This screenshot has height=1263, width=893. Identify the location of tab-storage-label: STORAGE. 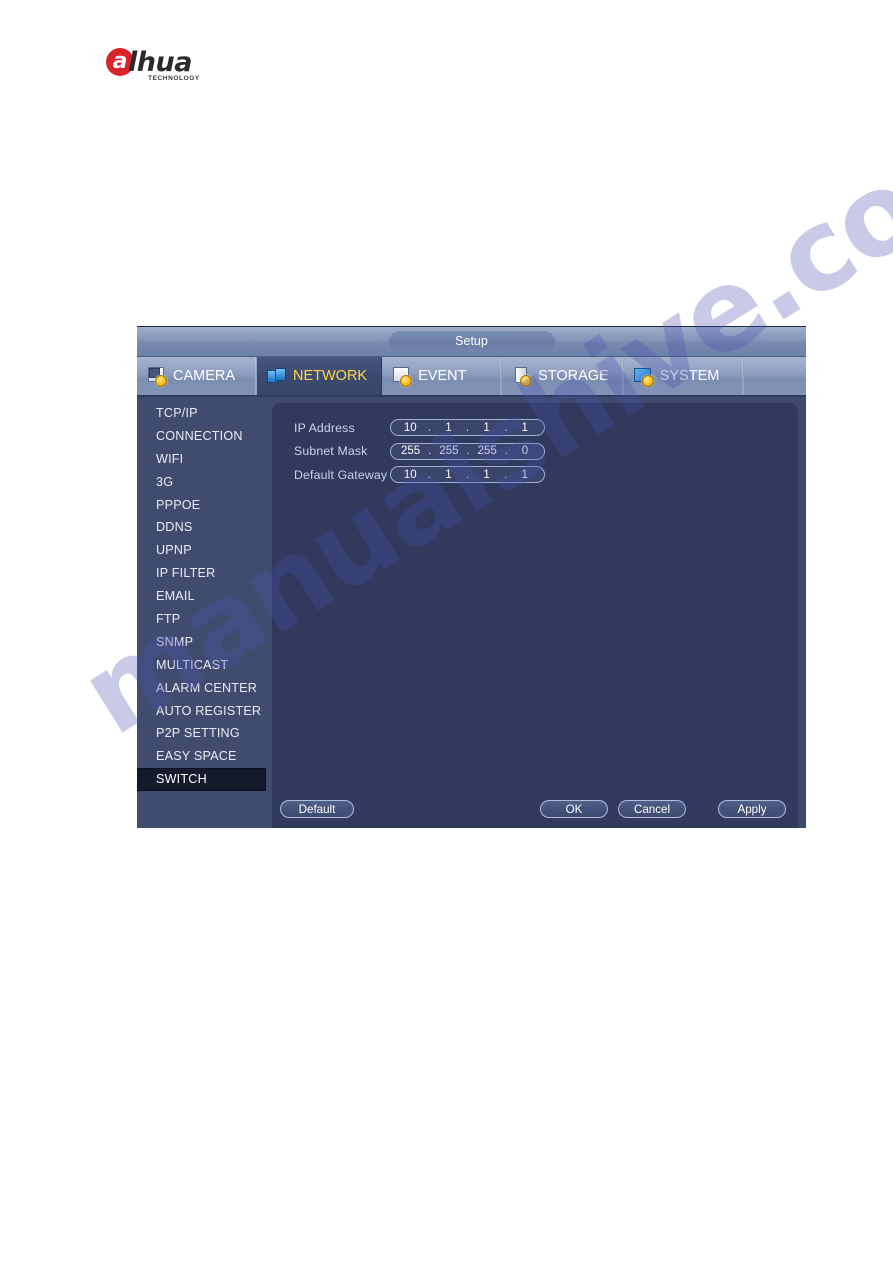
(573, 376).